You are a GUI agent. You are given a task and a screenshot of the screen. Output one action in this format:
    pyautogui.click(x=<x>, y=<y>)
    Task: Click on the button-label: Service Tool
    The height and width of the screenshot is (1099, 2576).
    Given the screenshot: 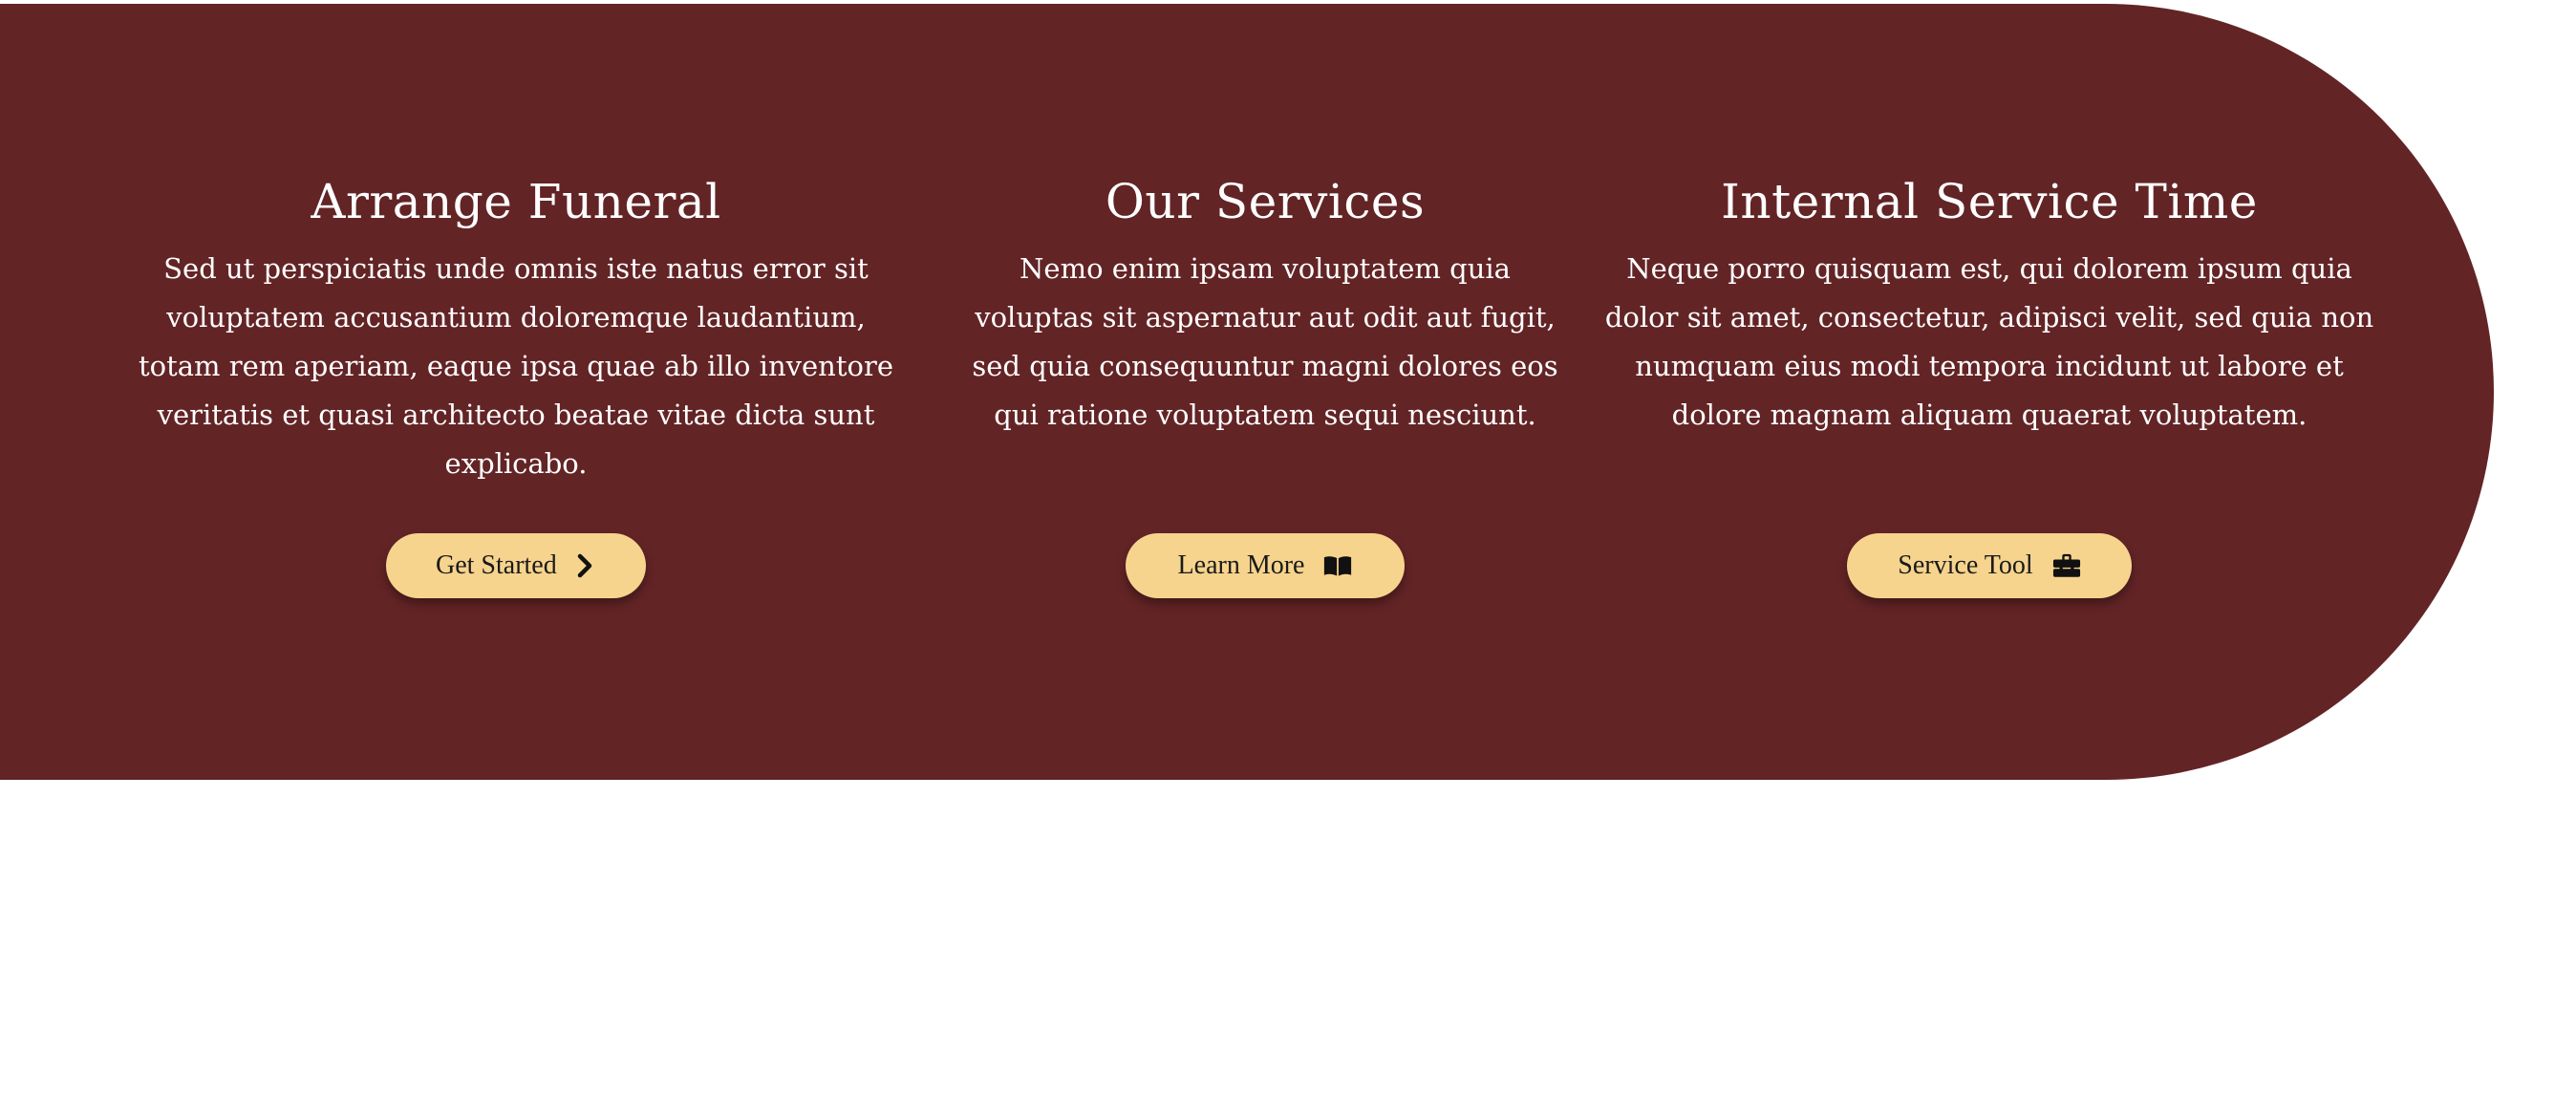 What is the action you would take?
    pyautogui.click(x=1965, y=565)
    